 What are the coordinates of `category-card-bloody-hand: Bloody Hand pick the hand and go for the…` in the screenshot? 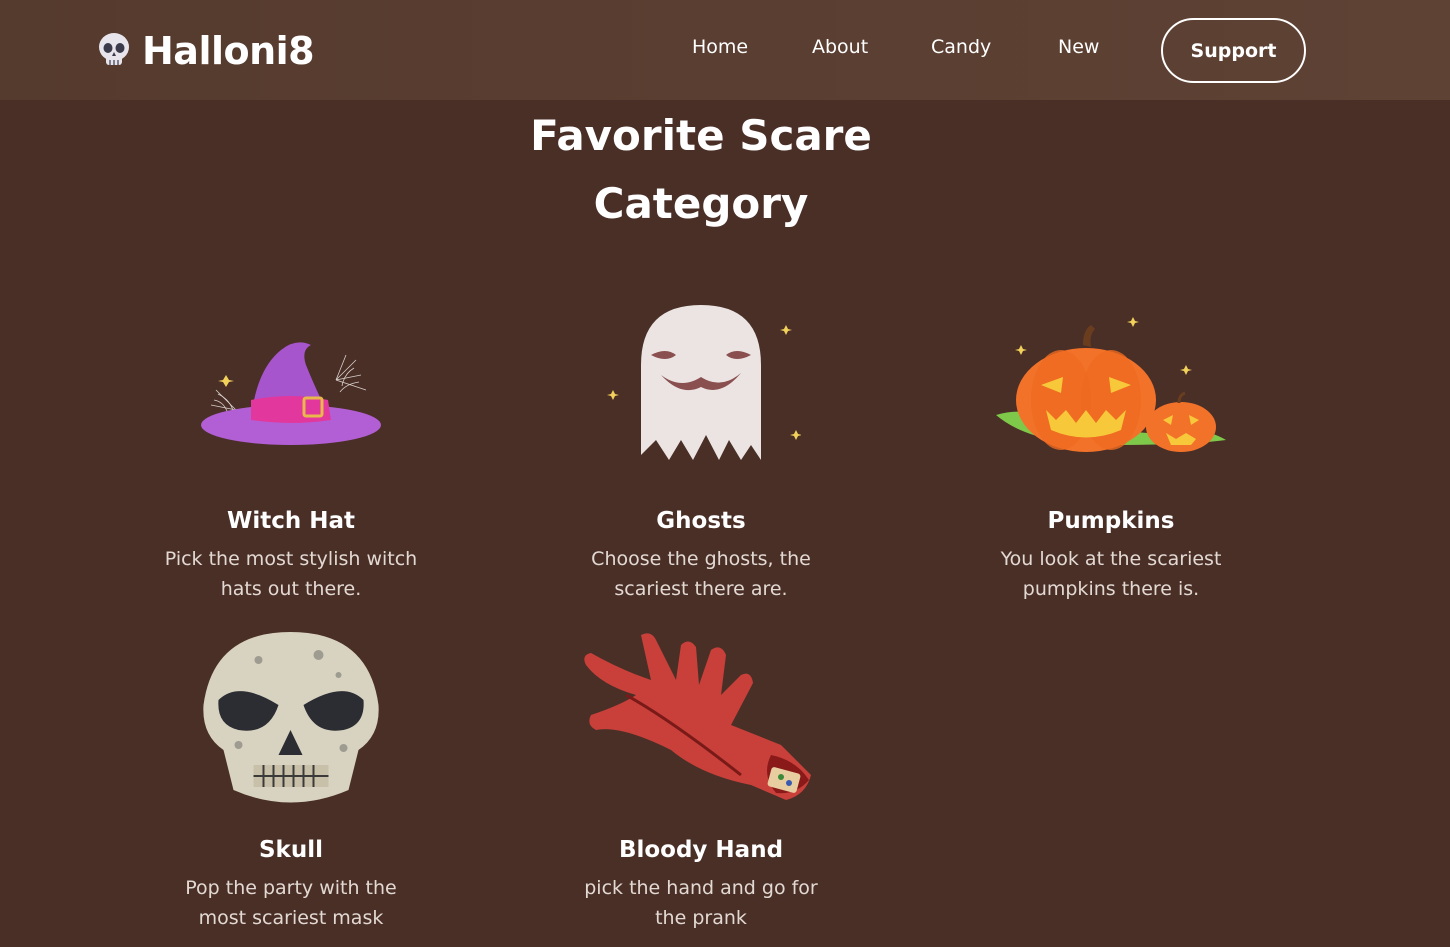 It's located at (701, 782).